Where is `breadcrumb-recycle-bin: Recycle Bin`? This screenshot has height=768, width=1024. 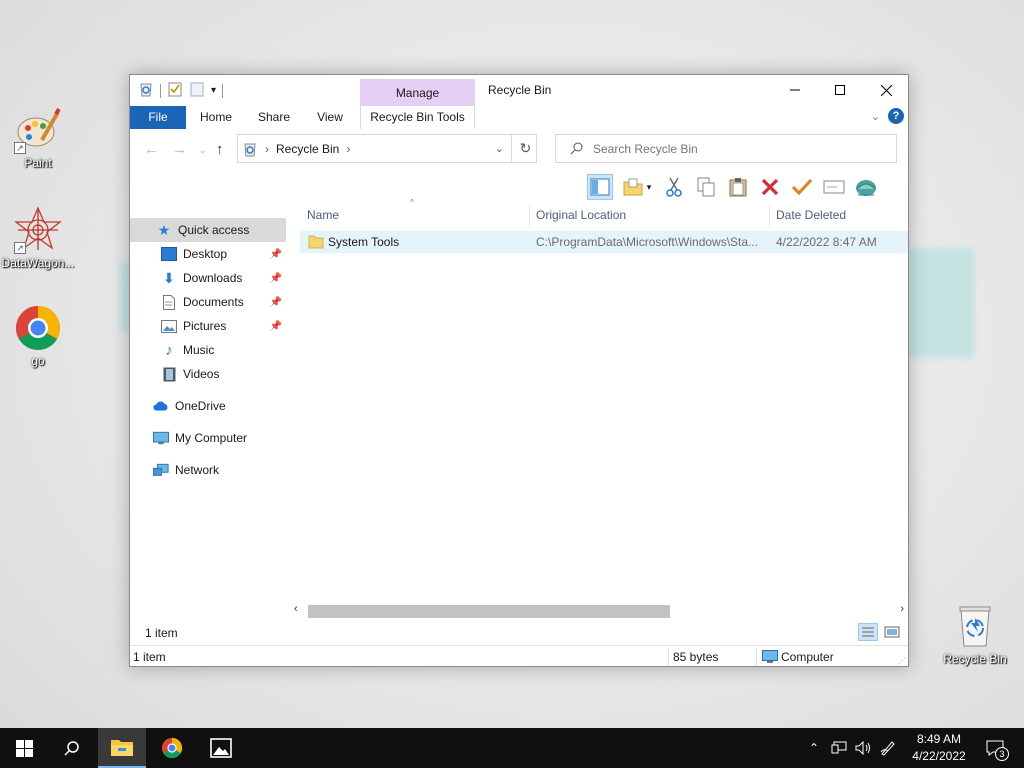 breadcrumb-recycle-bin: Recycle Bin is located at coordinates (307, 149).